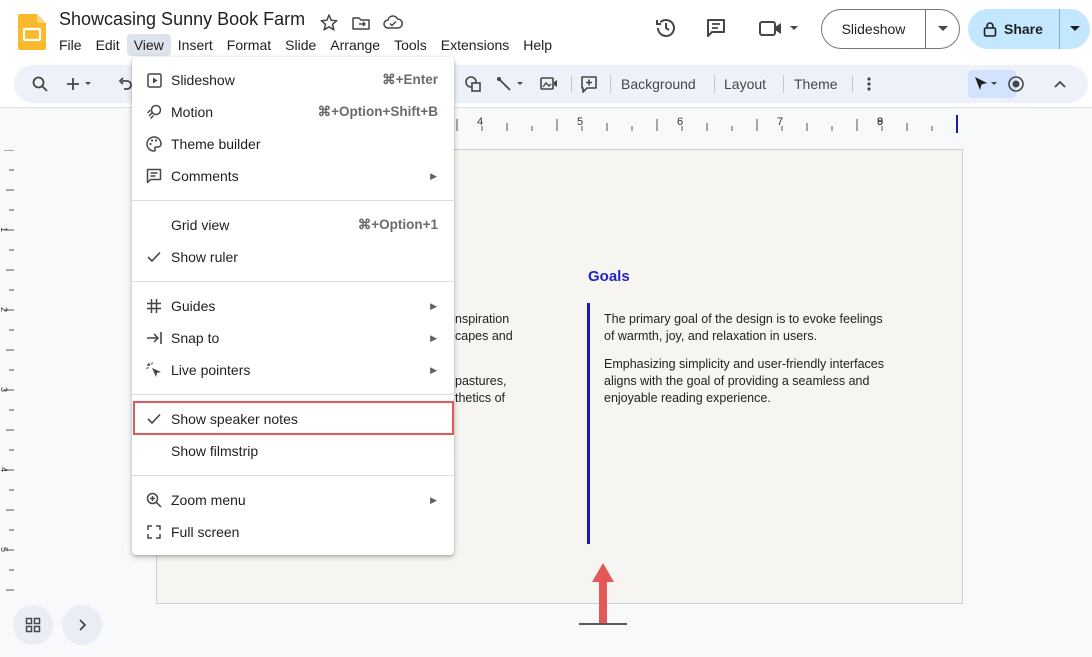 This screenshot has height=657, width=1092. What do you see at coordinates (869, 84) in the screenshot?
I see `more-options-icon` at bounding box center [869, 84].